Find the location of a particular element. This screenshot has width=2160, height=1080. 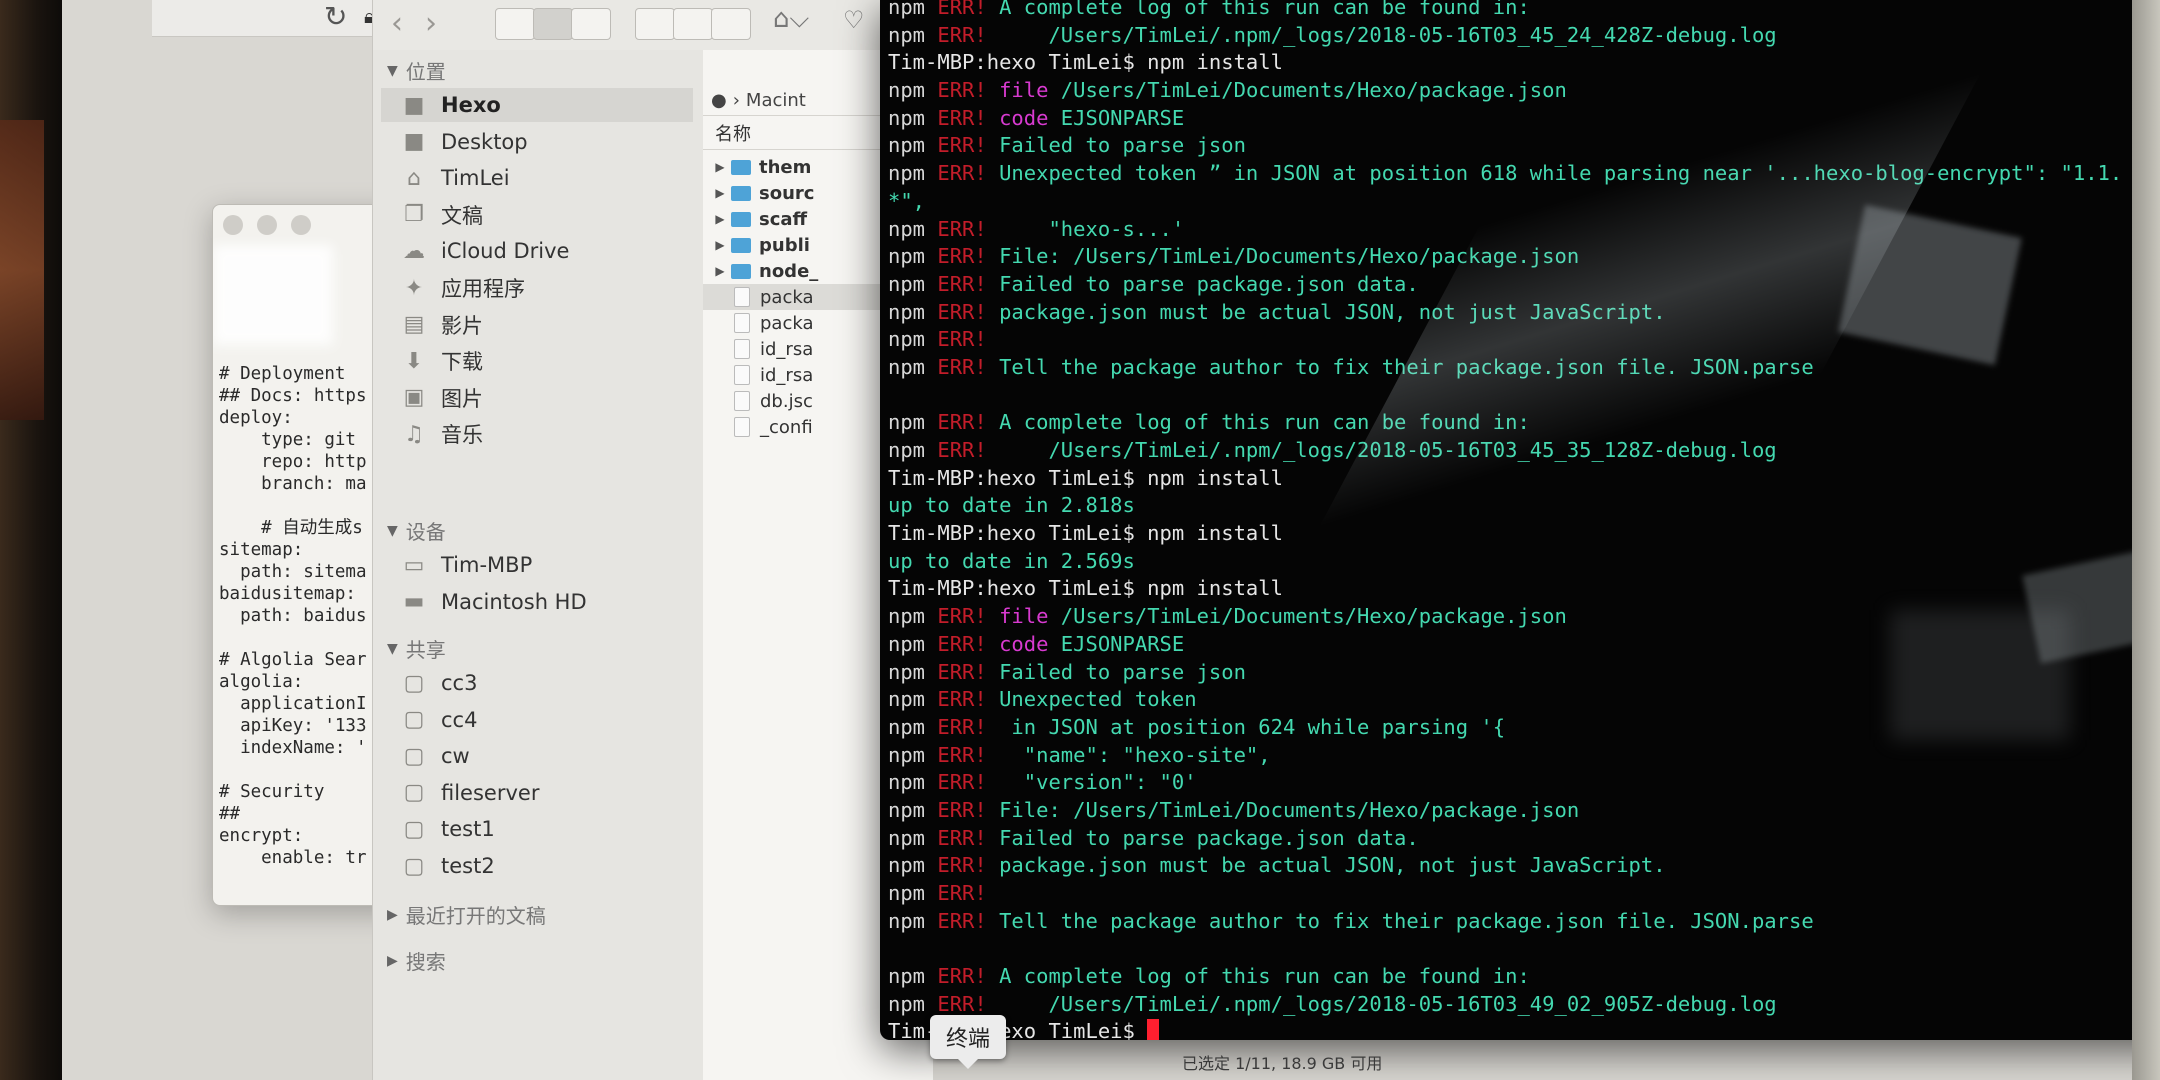

movie-icon: ▤ is located at coordinates (414, 325).